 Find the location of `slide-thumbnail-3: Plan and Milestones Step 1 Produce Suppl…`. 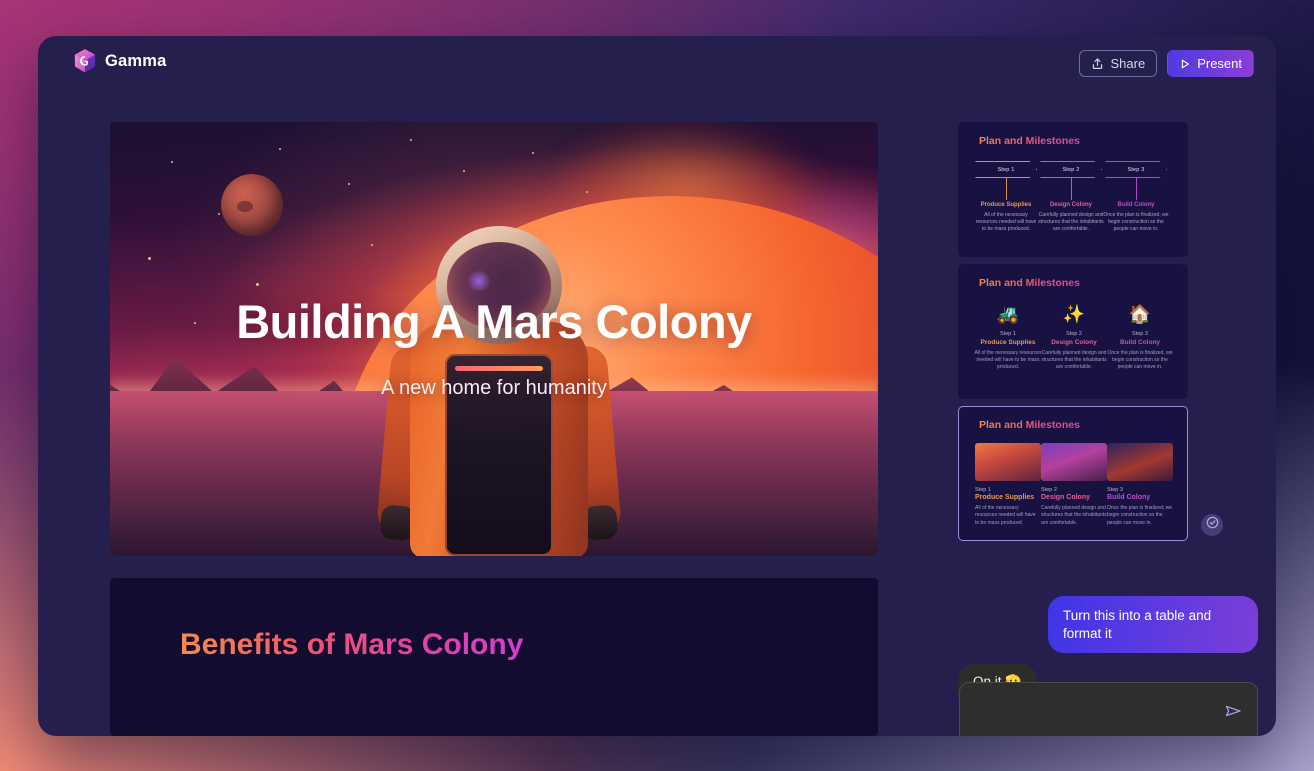

slide-thumbnail-3: Plan and Milestones Step 1 Produce Suppl… is located at coordinates (1073, 473).